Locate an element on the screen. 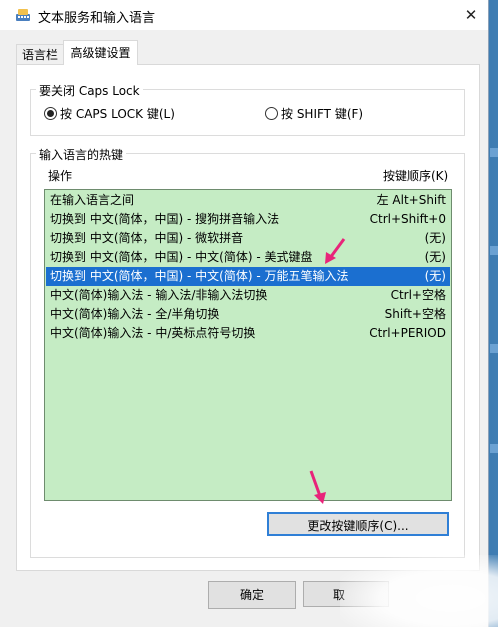  hotkeys-group-title: 输入语言的热键 is located at coordinates (81, 154).